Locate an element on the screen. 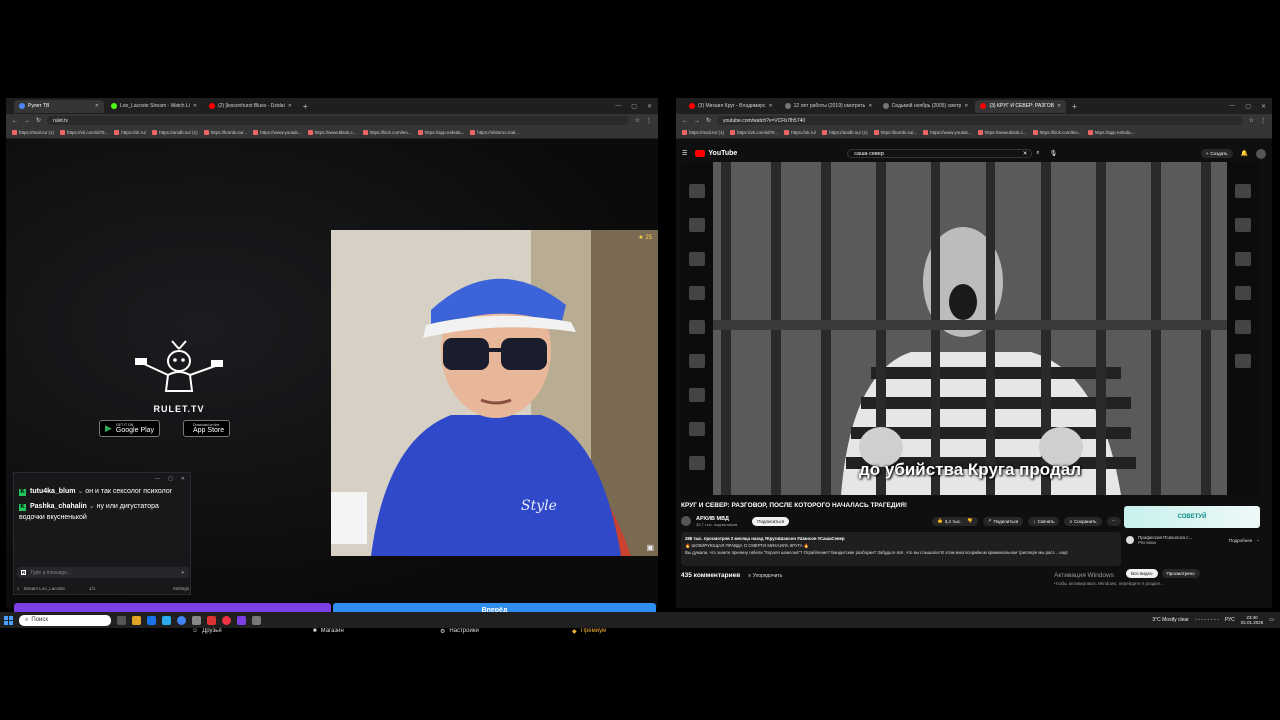  yandex-icon is located at coordinates (226, 620).